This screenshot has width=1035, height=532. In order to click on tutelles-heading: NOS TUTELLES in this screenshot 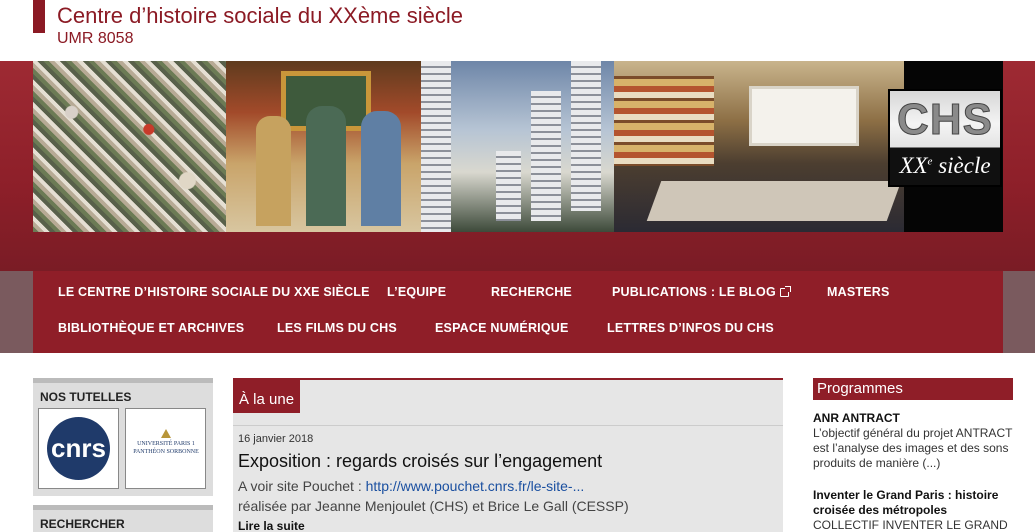, I will do `click(123, 391)`.